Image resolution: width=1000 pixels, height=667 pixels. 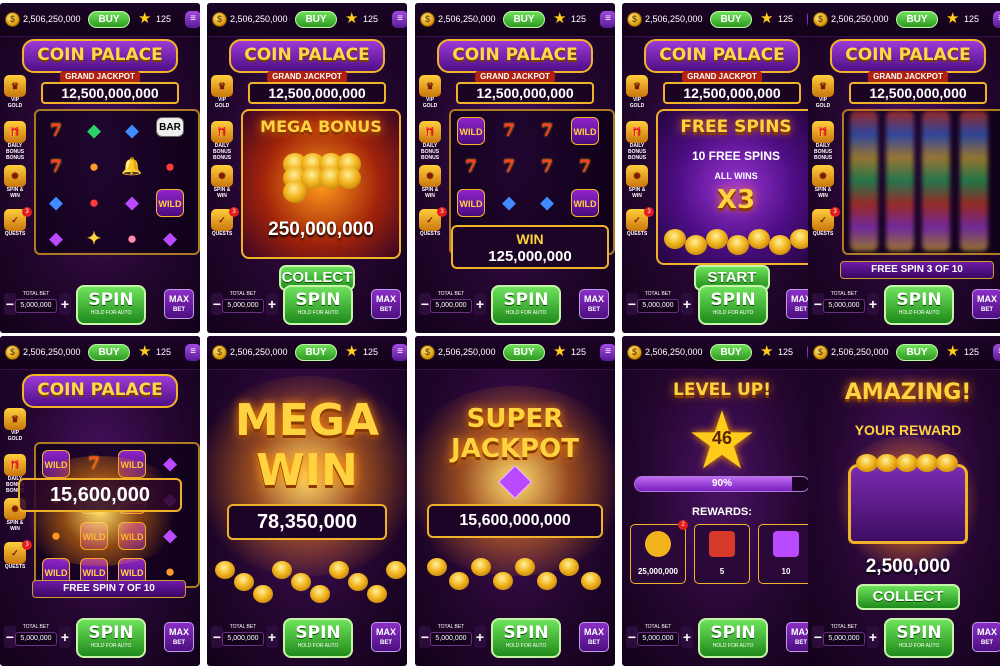 I want to click on free-spins-title: FREE SPINS, so click(x=736, y=127).